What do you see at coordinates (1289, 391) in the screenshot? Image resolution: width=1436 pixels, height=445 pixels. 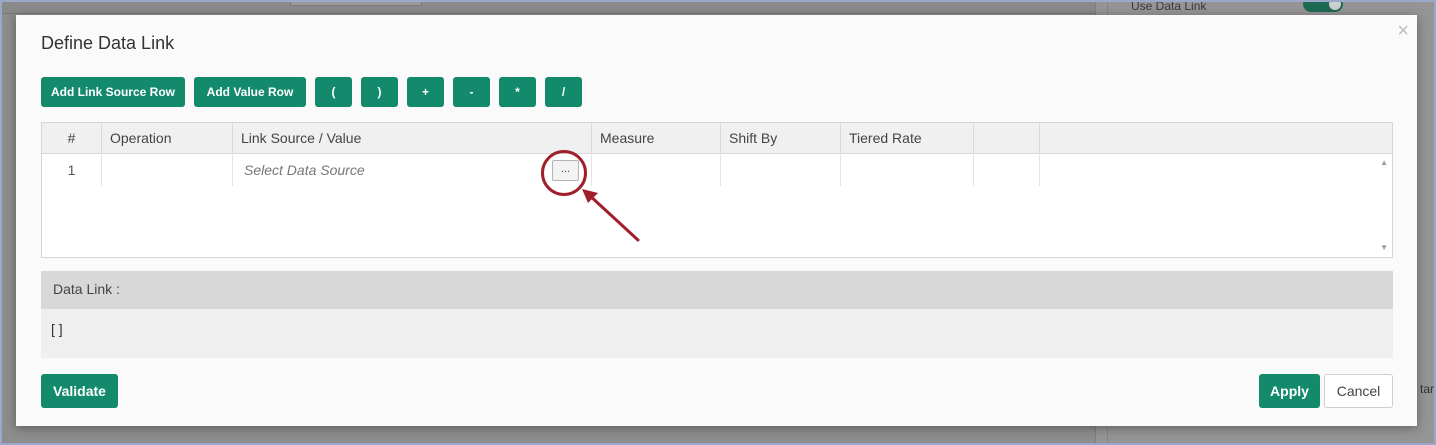 I see `apply-button: Apply` at bounding box center [1289, 391].